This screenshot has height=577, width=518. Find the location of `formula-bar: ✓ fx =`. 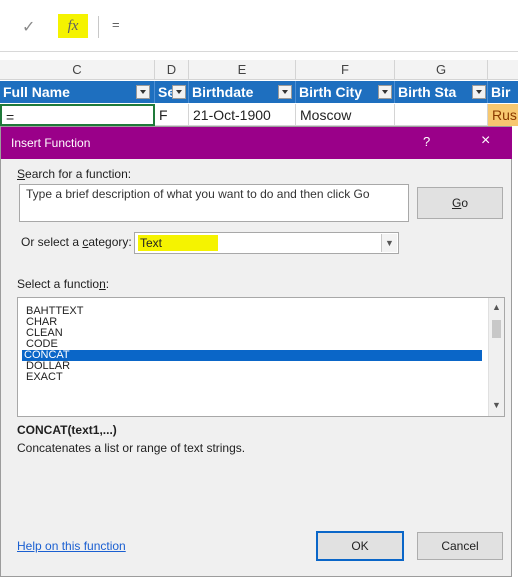

formula-bar: ✓ fx = is located at coordinates (259, 26).